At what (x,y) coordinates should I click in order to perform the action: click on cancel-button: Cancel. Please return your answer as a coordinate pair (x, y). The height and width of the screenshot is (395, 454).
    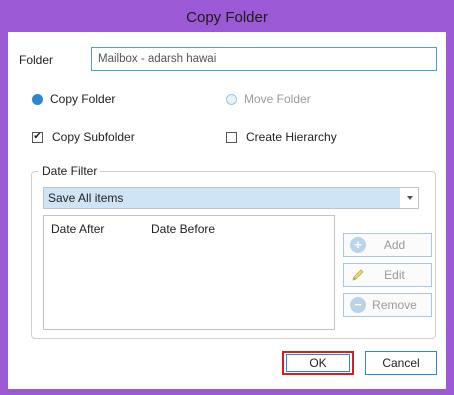
    Looking at the image, I should click on (401, 363).